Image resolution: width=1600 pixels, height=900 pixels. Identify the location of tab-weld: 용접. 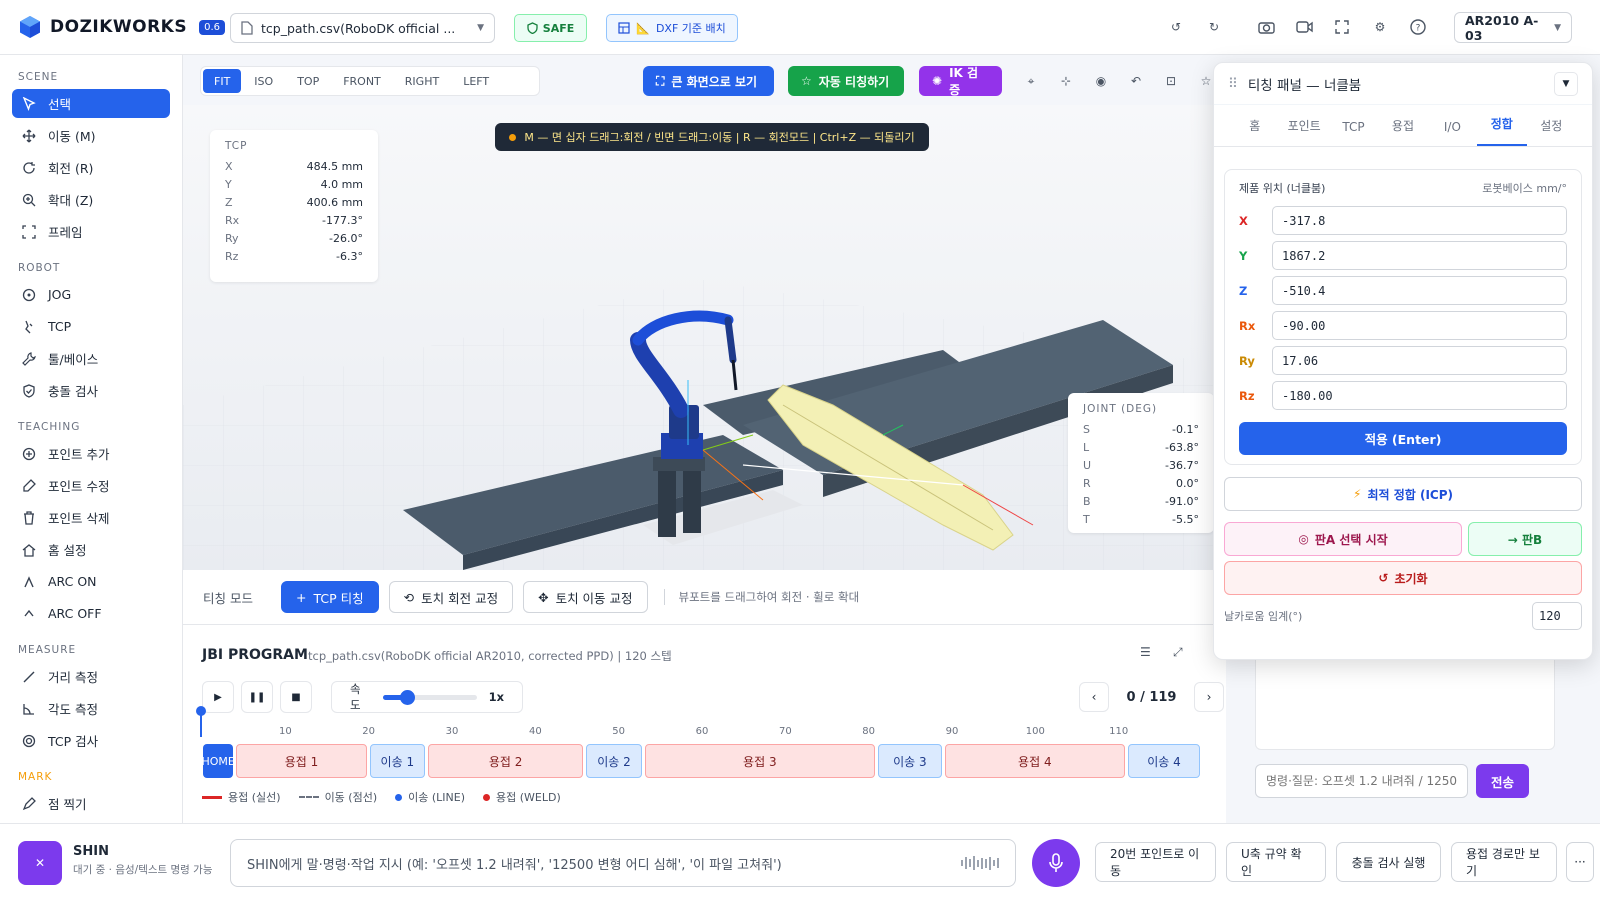
(1402, 131).